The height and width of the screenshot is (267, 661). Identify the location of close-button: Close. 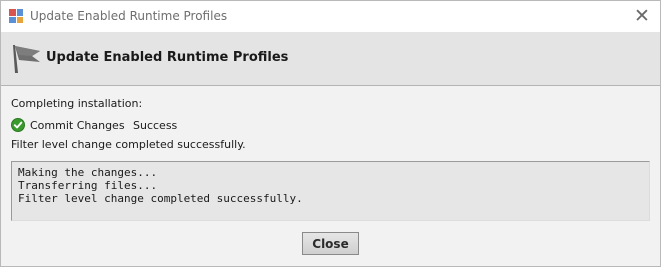
(330, 243).